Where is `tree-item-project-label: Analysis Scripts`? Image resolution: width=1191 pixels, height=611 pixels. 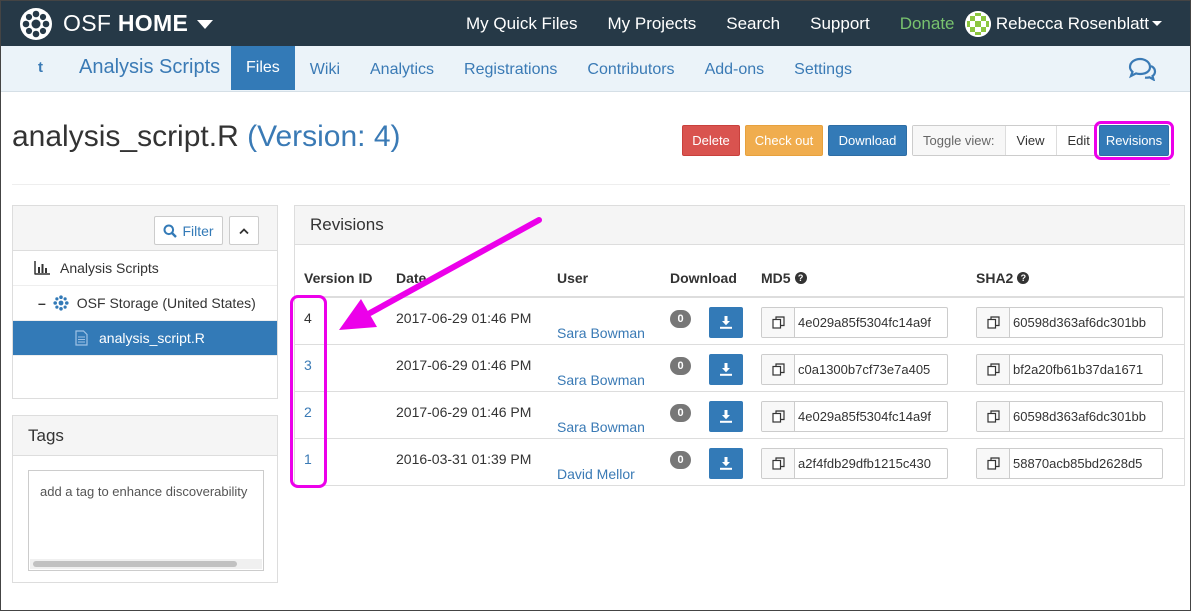
tree-item-project-label: Analysis Scripts is located at coordinates (109, 268).